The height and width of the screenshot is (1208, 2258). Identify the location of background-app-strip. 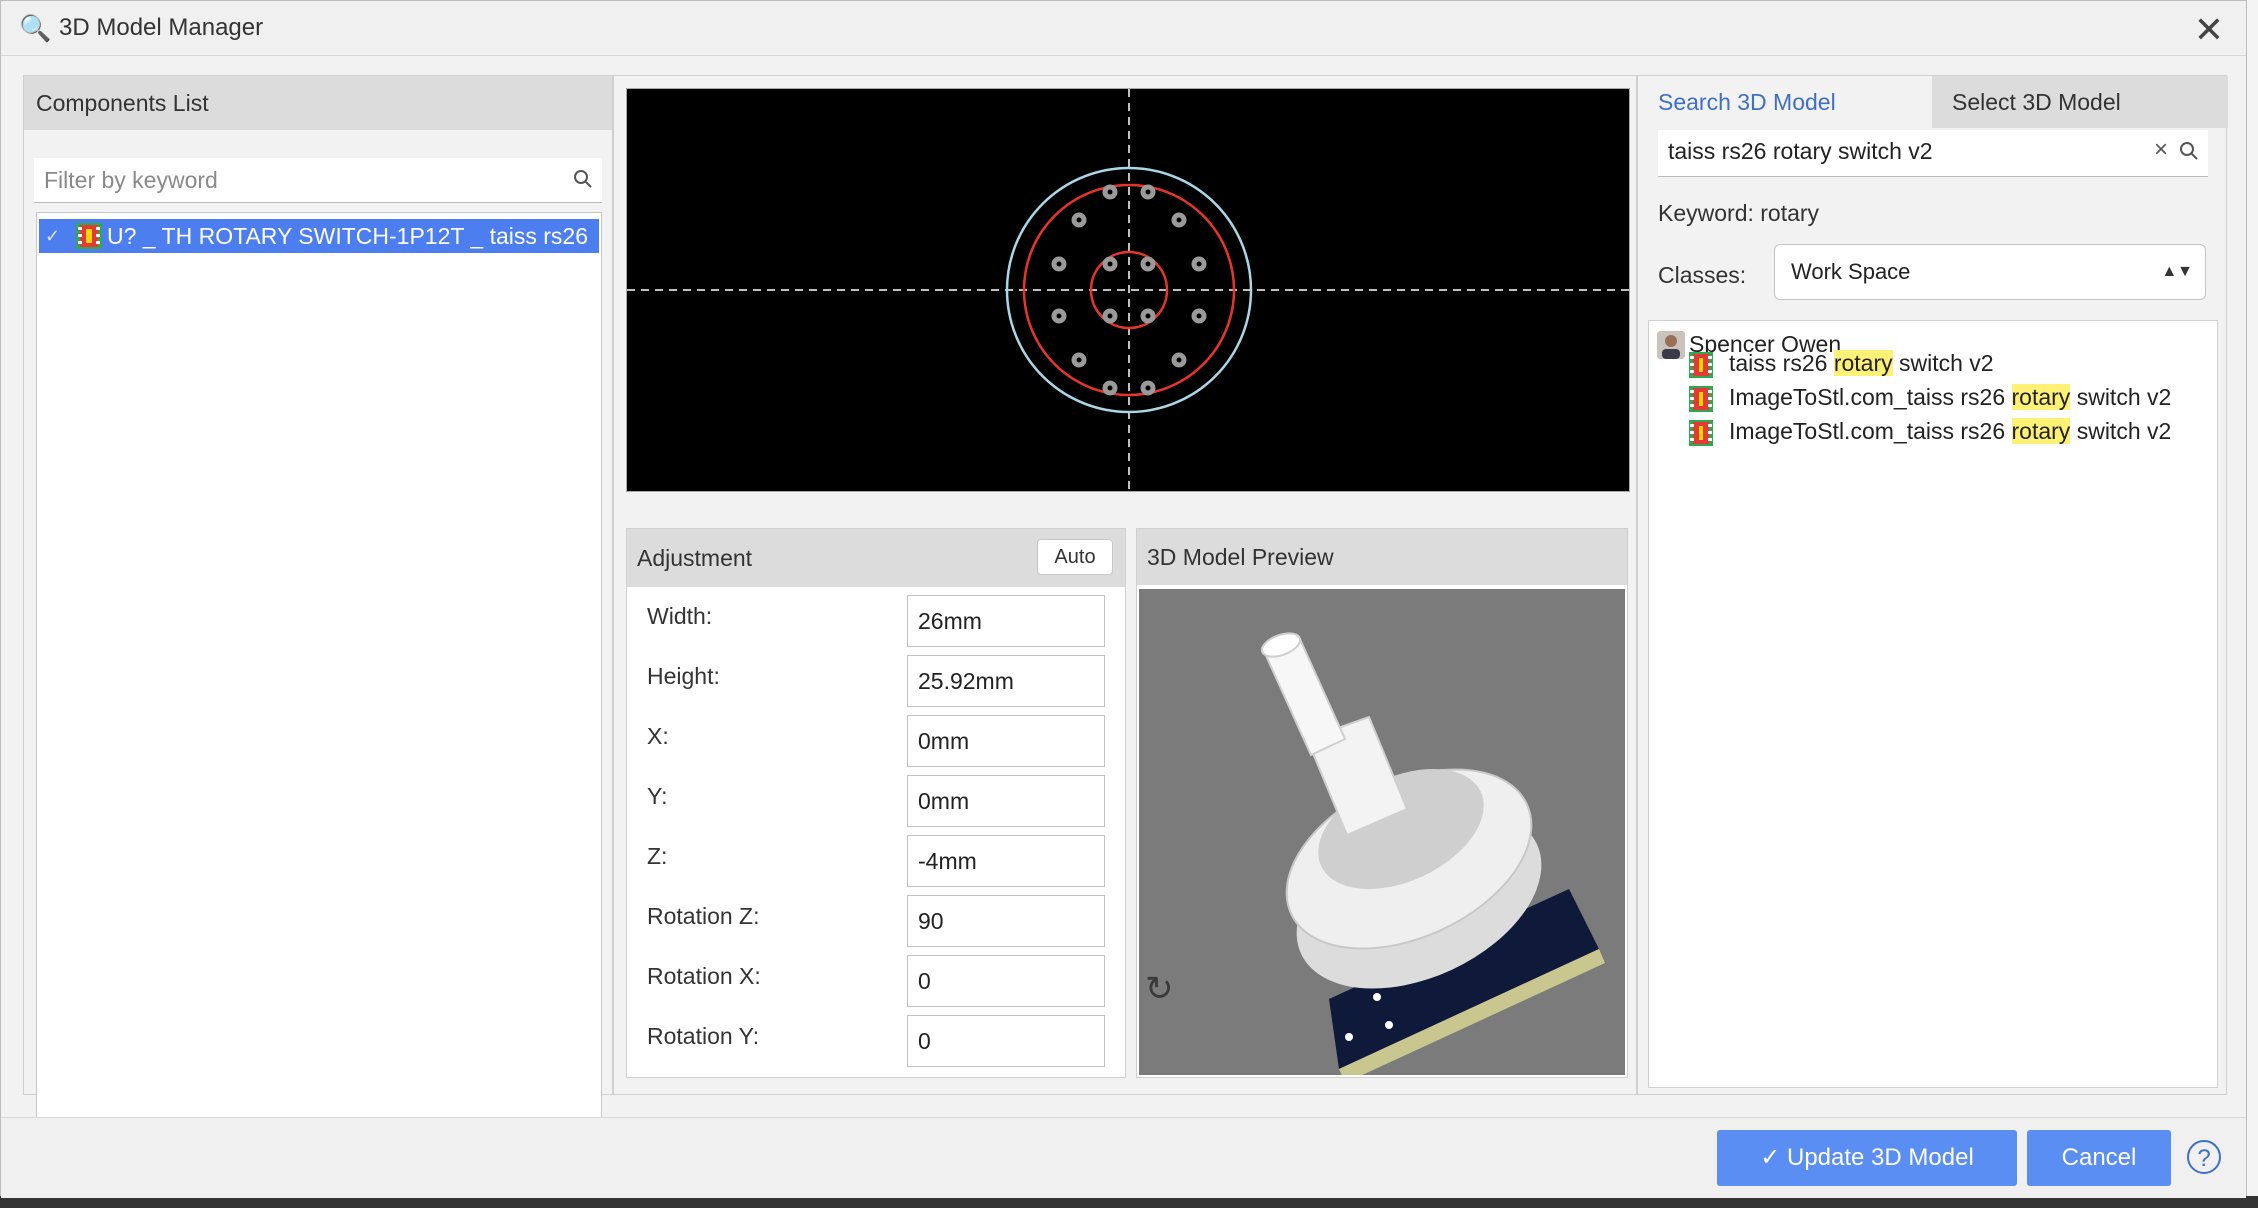
(2252, 604).